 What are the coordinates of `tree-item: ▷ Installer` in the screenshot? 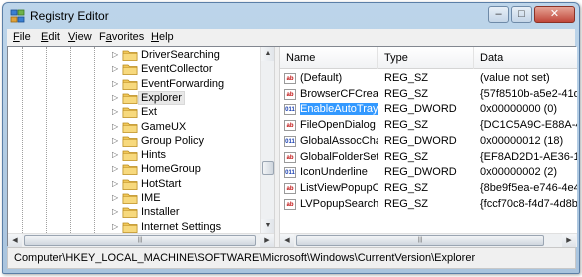 It's located at (134, 212).